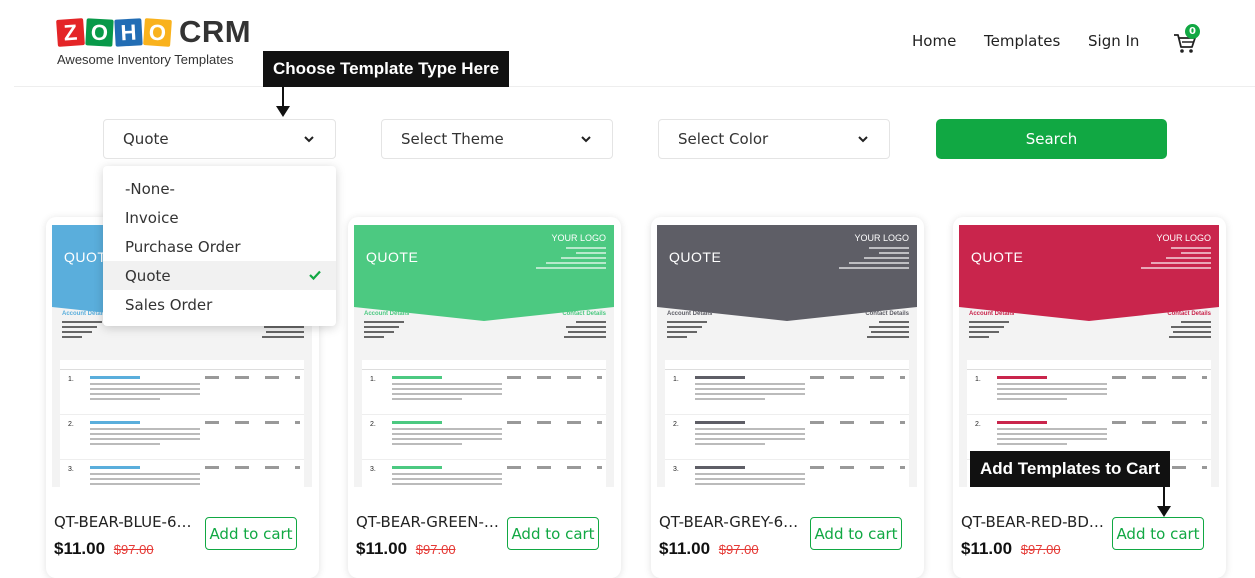 The width and height of the screenshot is (1255, 578). I want to click on callout-add-templates-to-cart: Add Templates to Cart, so click(1070, 469).